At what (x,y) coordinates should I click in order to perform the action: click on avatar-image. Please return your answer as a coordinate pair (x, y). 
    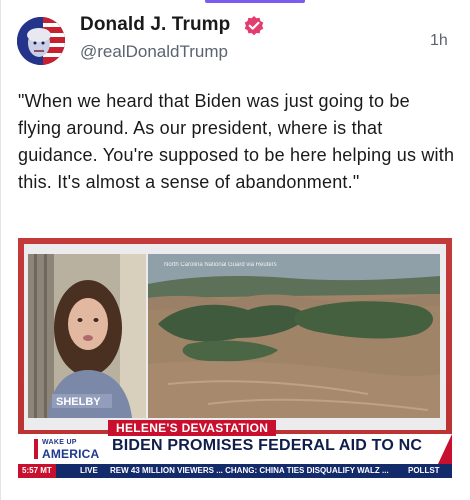
    Looking at the image, I should click on (41, 41).